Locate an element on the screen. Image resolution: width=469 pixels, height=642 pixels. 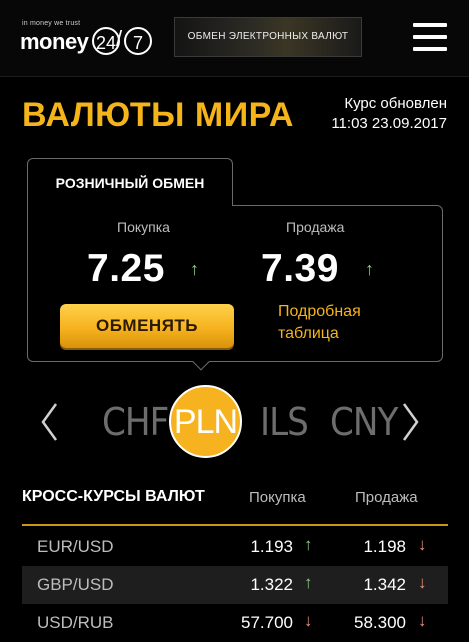
currency-ils: ILS is located at coordinates (284, 422).